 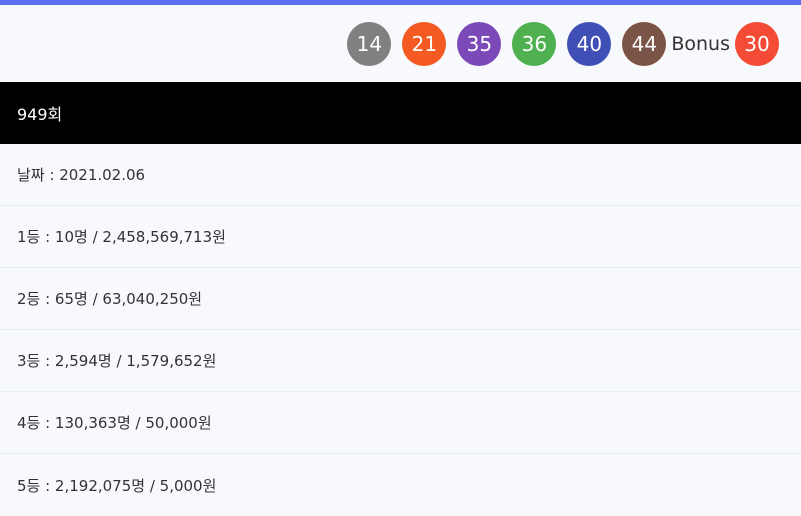 What do you see at coordinates (424, 43) in the screenshot?
I see `number-ball-2: 21` at bounding box center [424, 43].